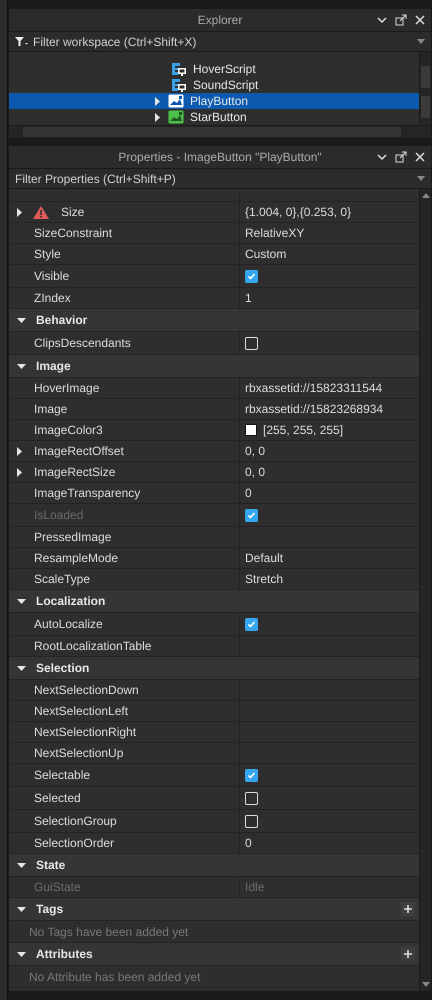 The image size is (432, 1000). What do you see at coordinates (303, 430) in the screenshot?
I see `property-value: [255, 255, 255]` at bounding box center [303, 430].